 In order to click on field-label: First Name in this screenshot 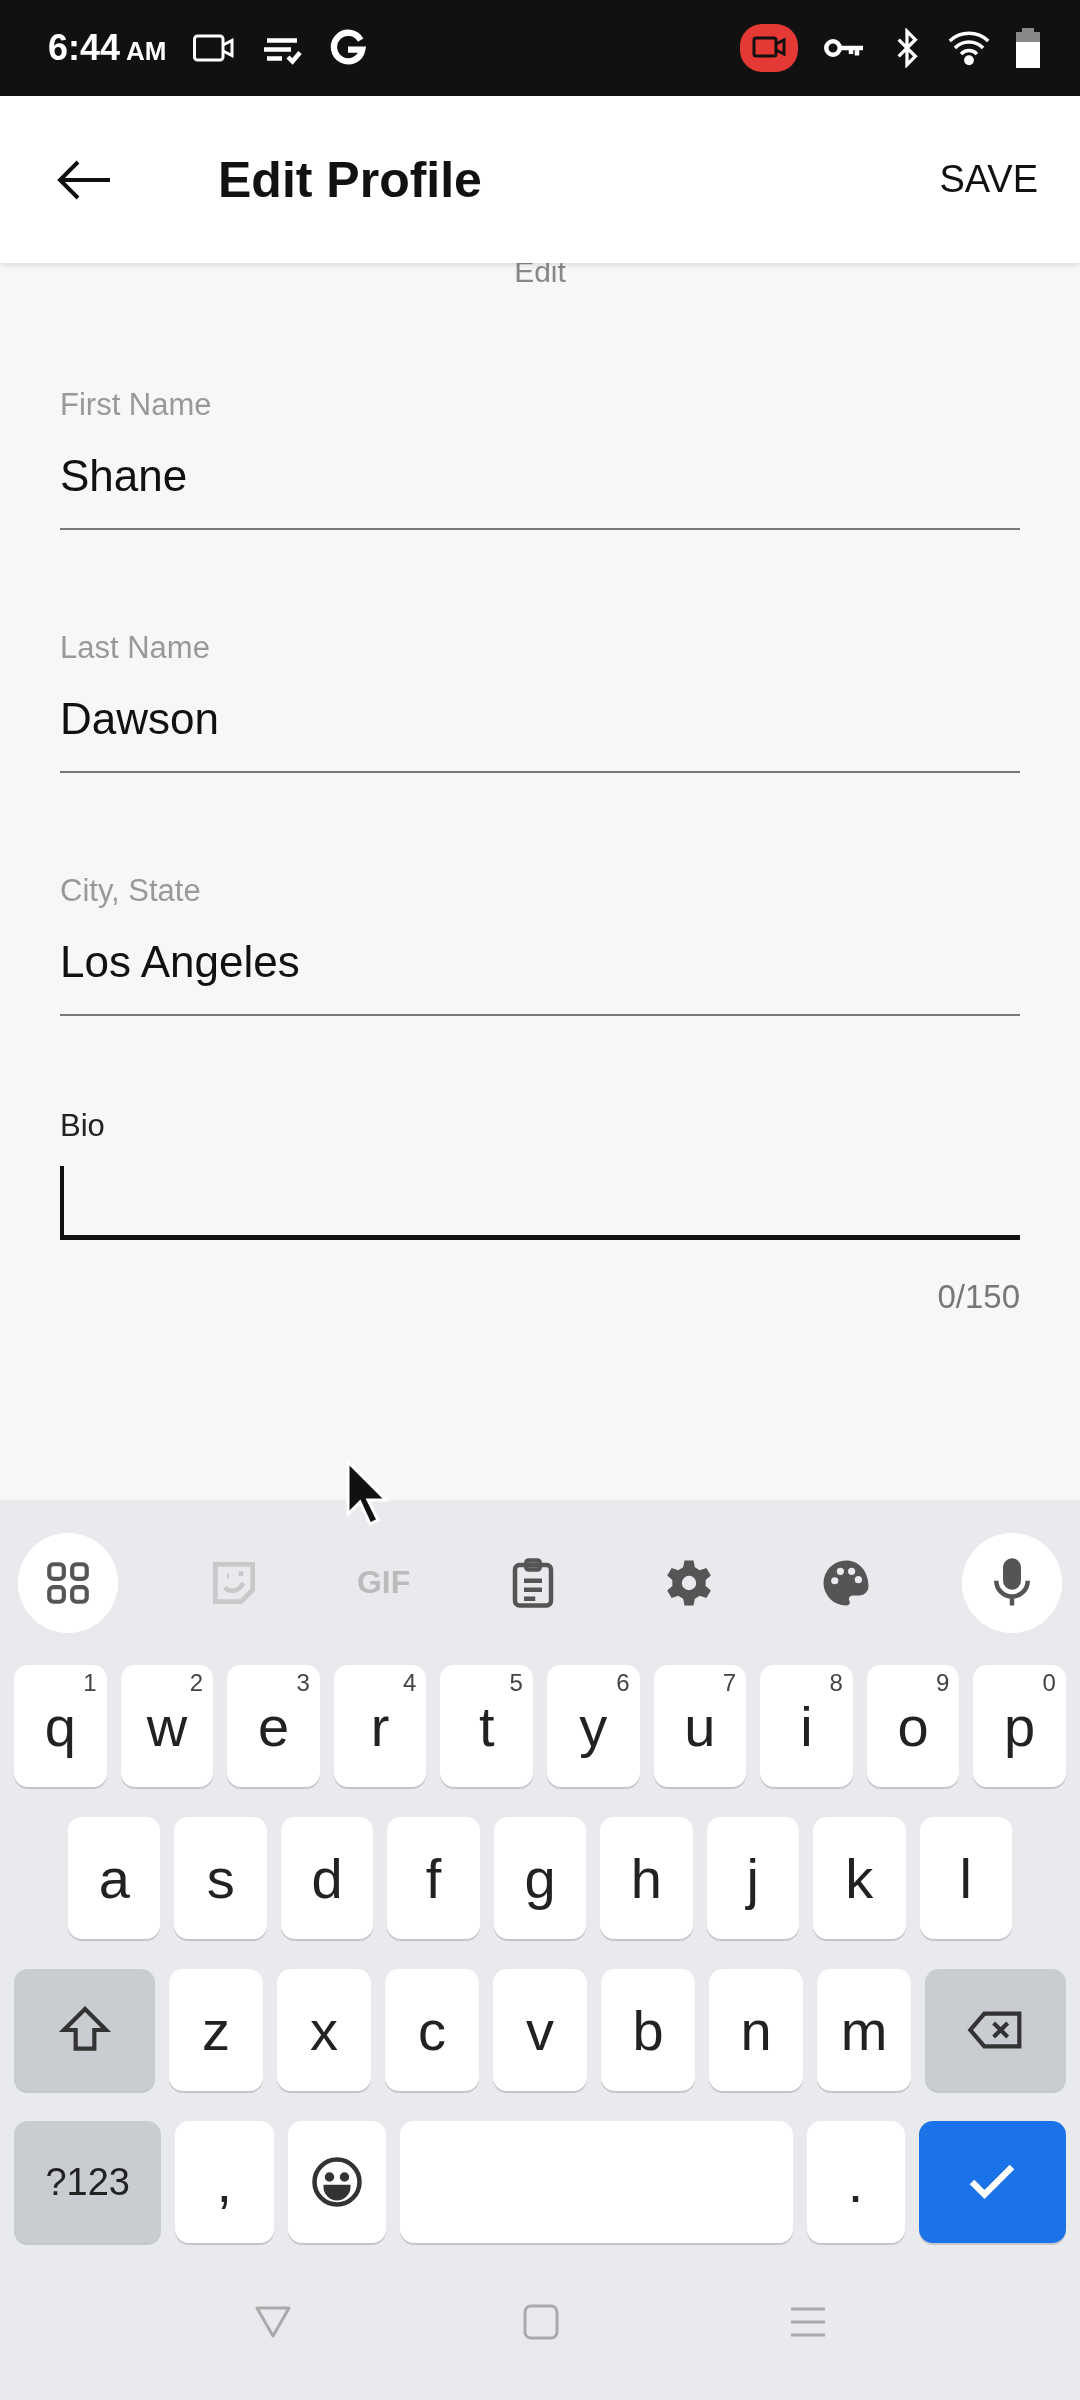, I will do `click(136, 405)`.